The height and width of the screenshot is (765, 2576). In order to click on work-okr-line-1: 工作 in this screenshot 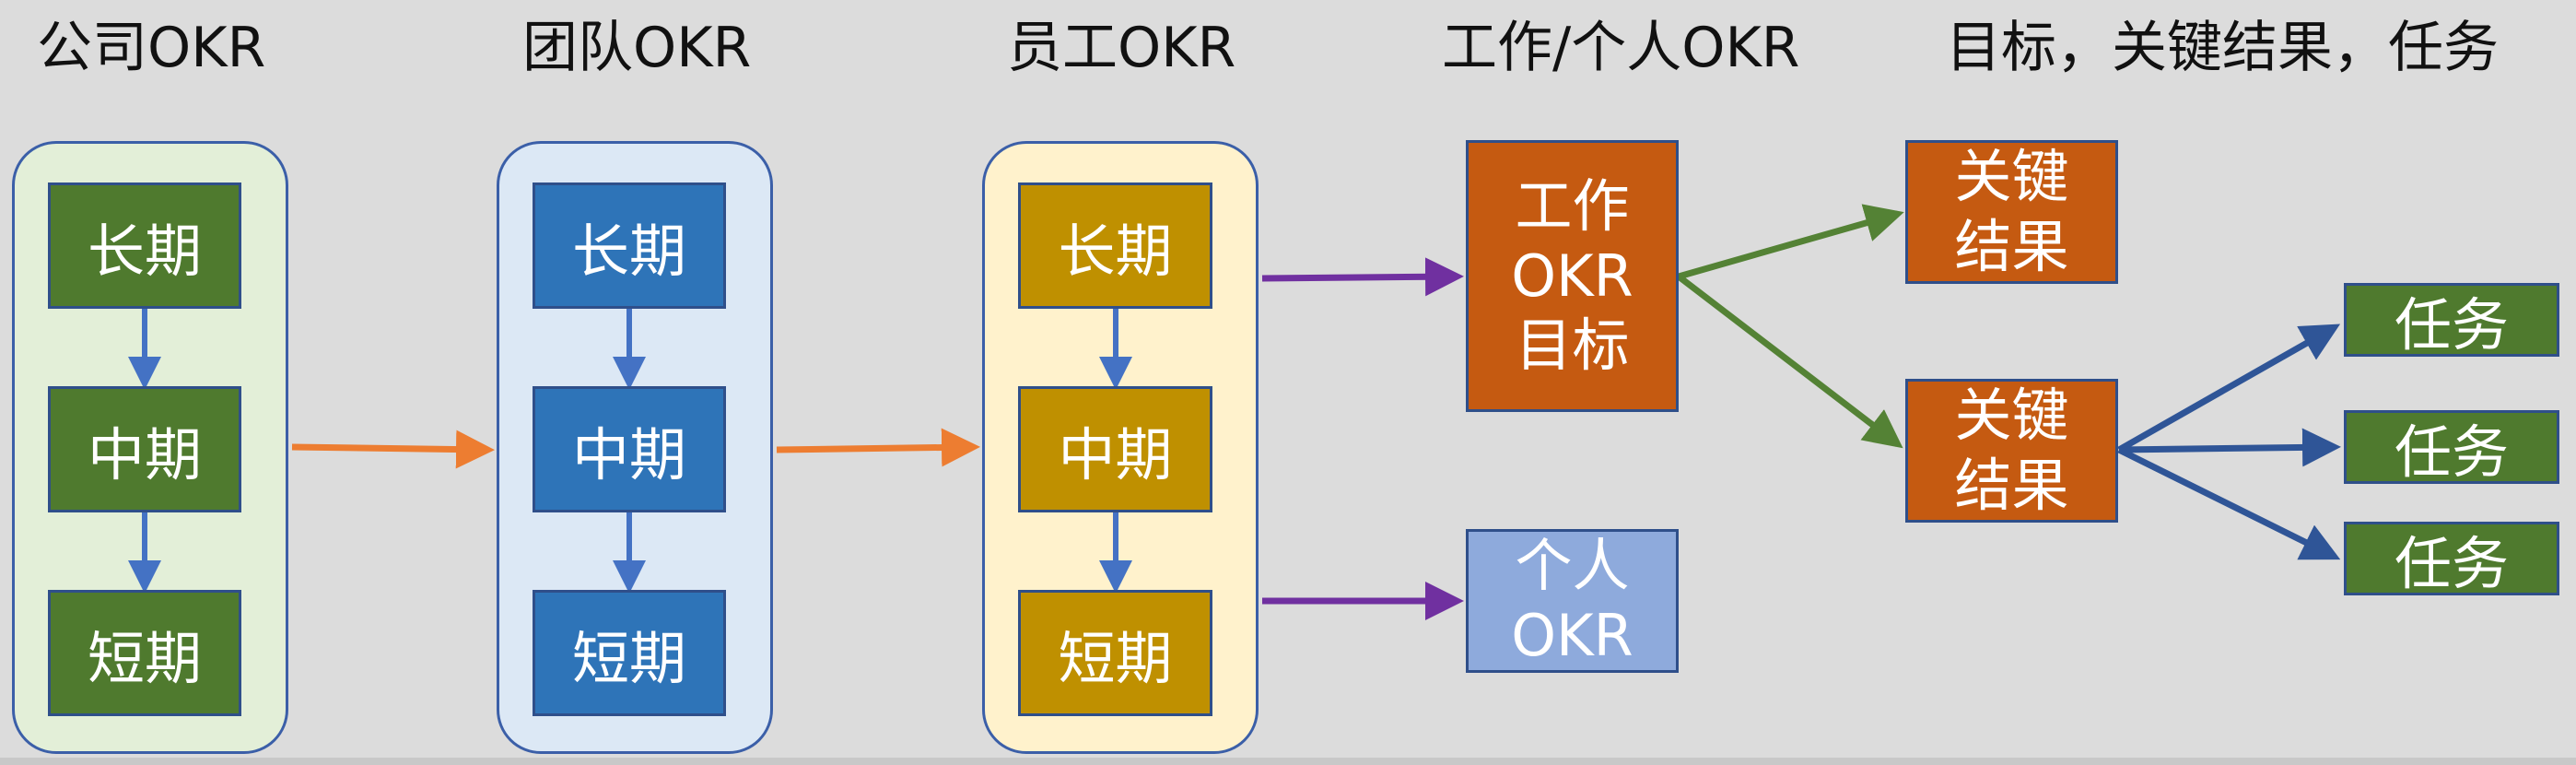, I will do `click(1572, 206)`.